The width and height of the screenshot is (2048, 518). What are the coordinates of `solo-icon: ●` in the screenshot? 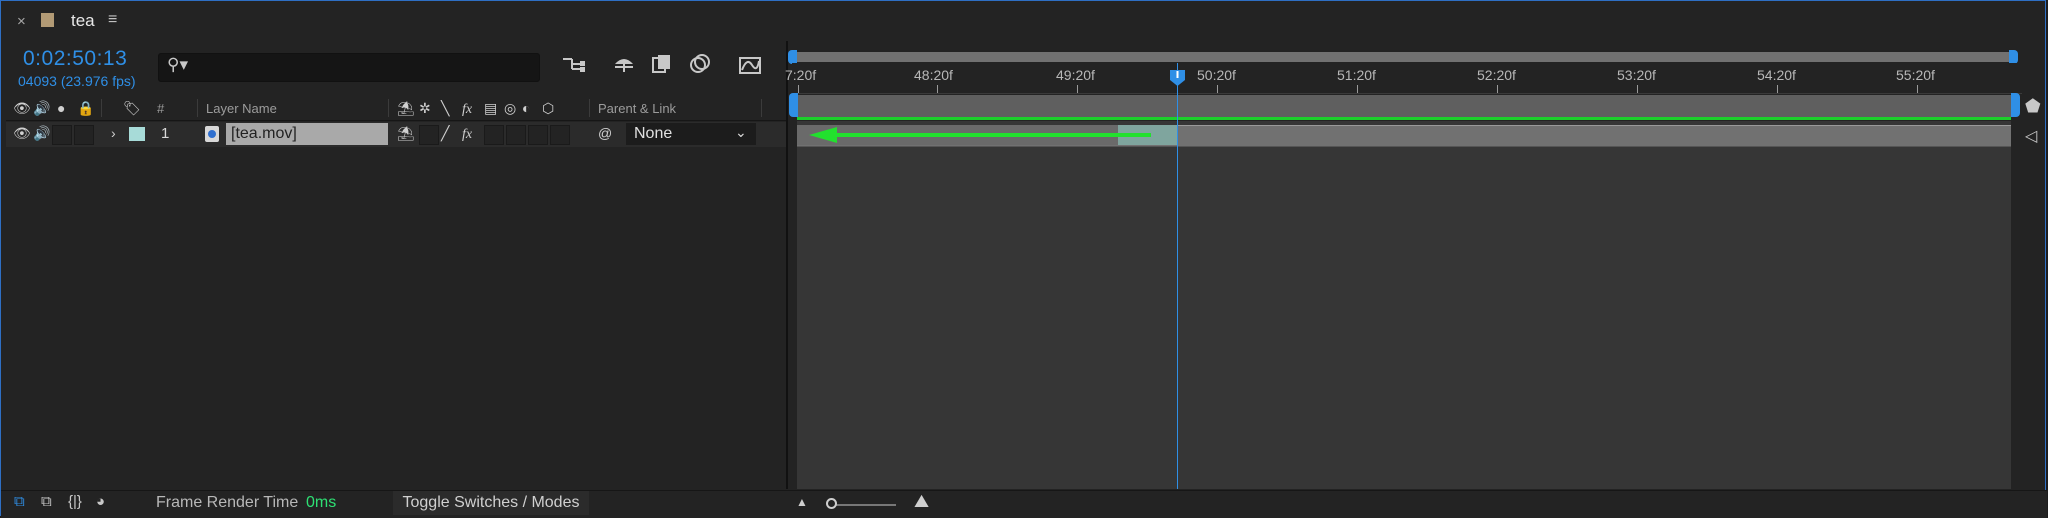 It's located at (61, 108).